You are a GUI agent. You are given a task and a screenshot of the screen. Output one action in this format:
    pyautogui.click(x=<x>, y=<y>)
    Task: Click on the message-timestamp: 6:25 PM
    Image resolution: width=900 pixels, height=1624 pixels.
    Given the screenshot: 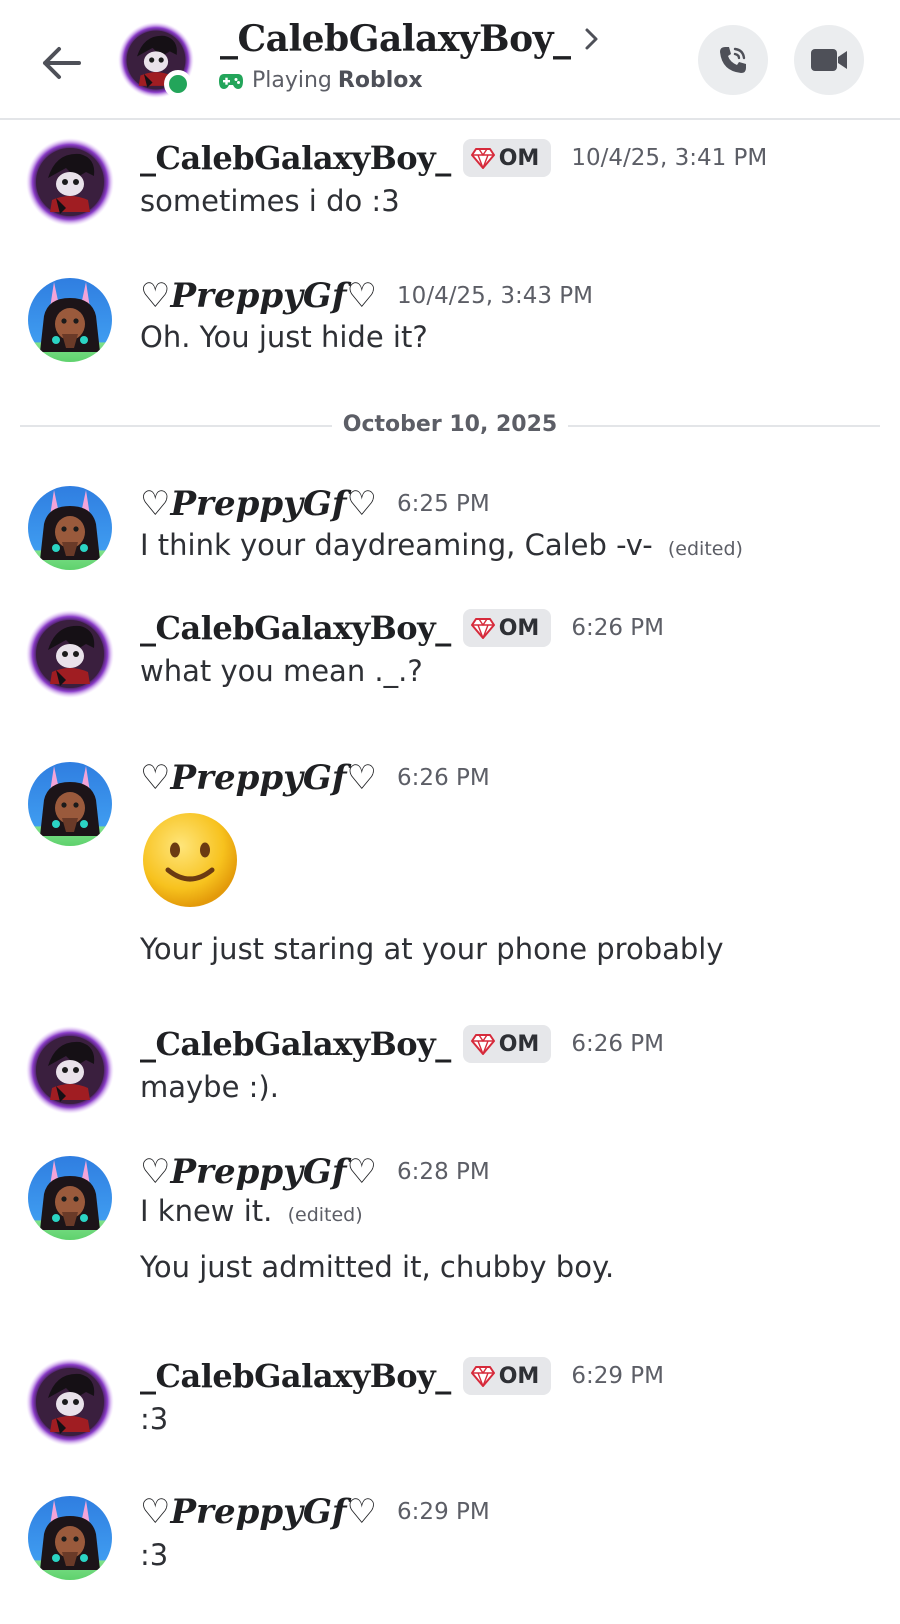 What is the action you would take?
    pyautogui.click(x=443, y=504)
    